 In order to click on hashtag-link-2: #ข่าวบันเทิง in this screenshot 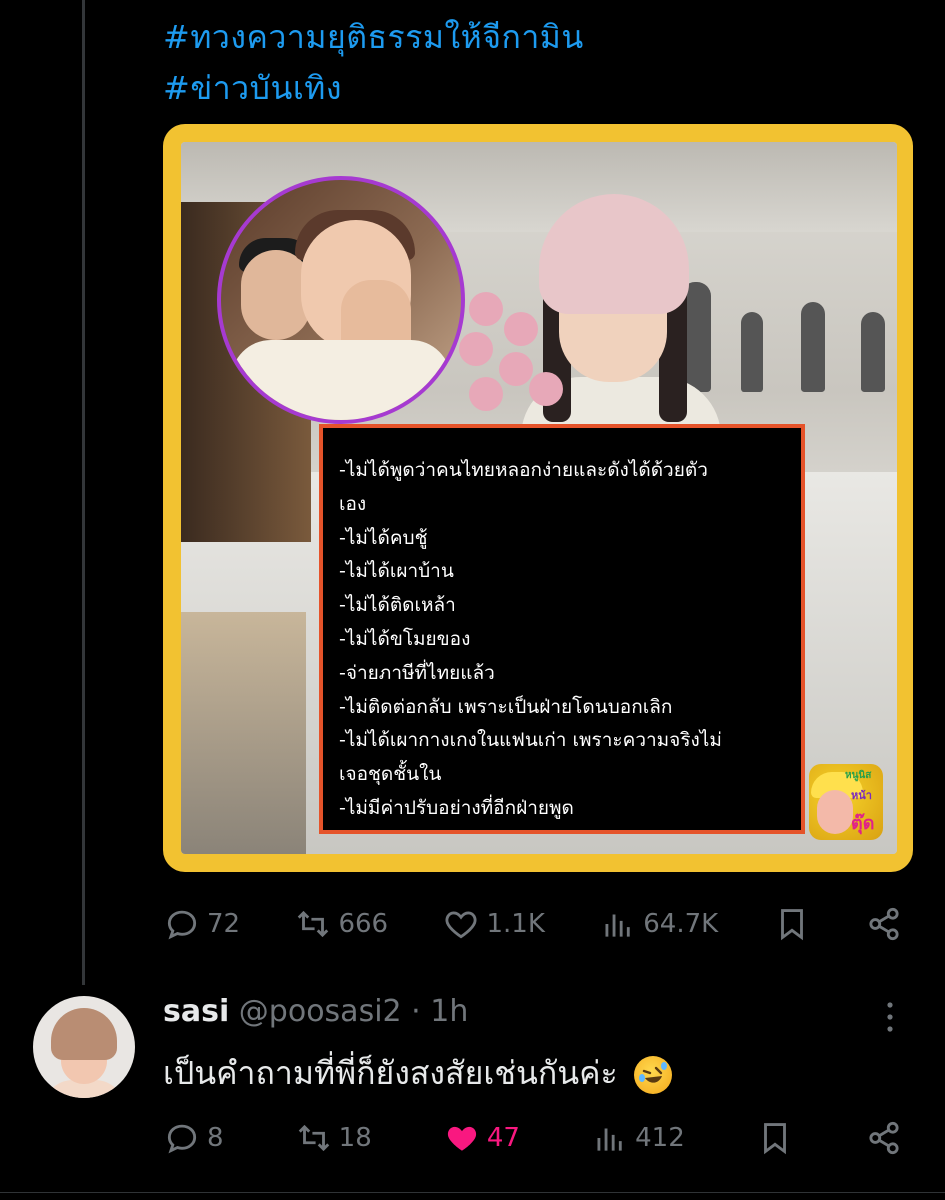, I will do `click(252, 88)`.